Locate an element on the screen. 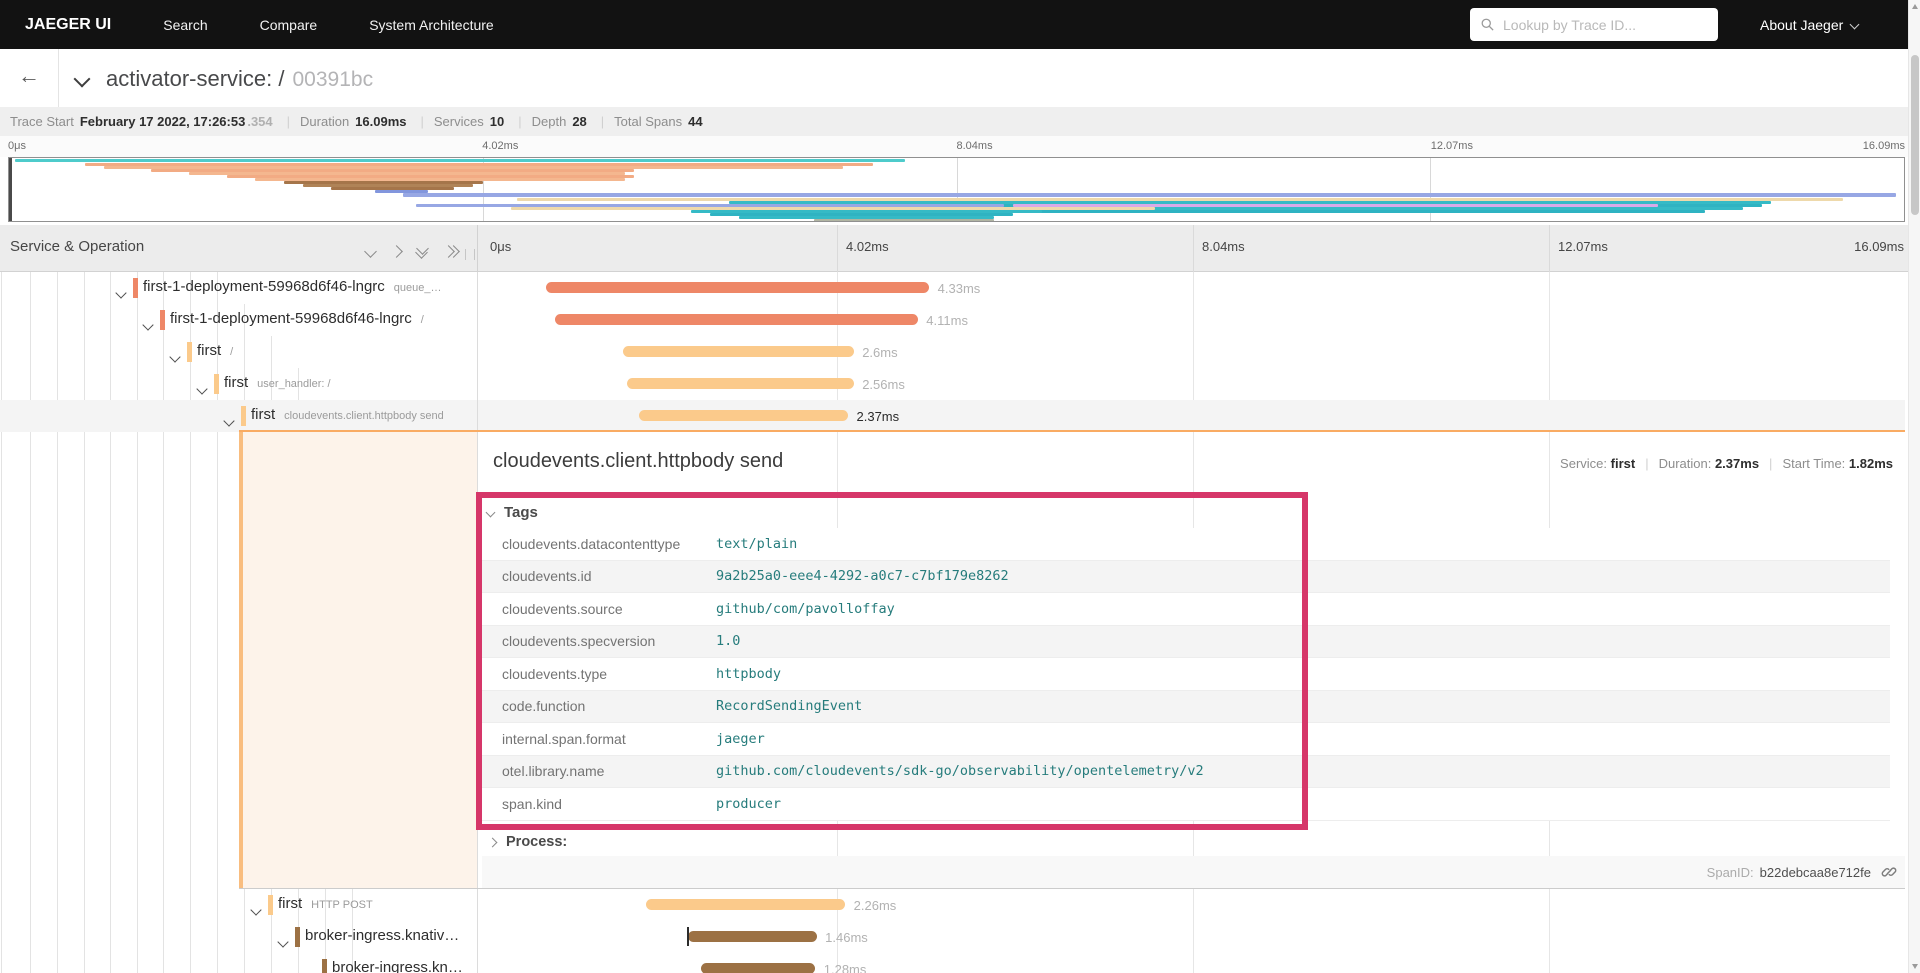  detail-meta-item: Service: first is located at coordinates (1597, 463).